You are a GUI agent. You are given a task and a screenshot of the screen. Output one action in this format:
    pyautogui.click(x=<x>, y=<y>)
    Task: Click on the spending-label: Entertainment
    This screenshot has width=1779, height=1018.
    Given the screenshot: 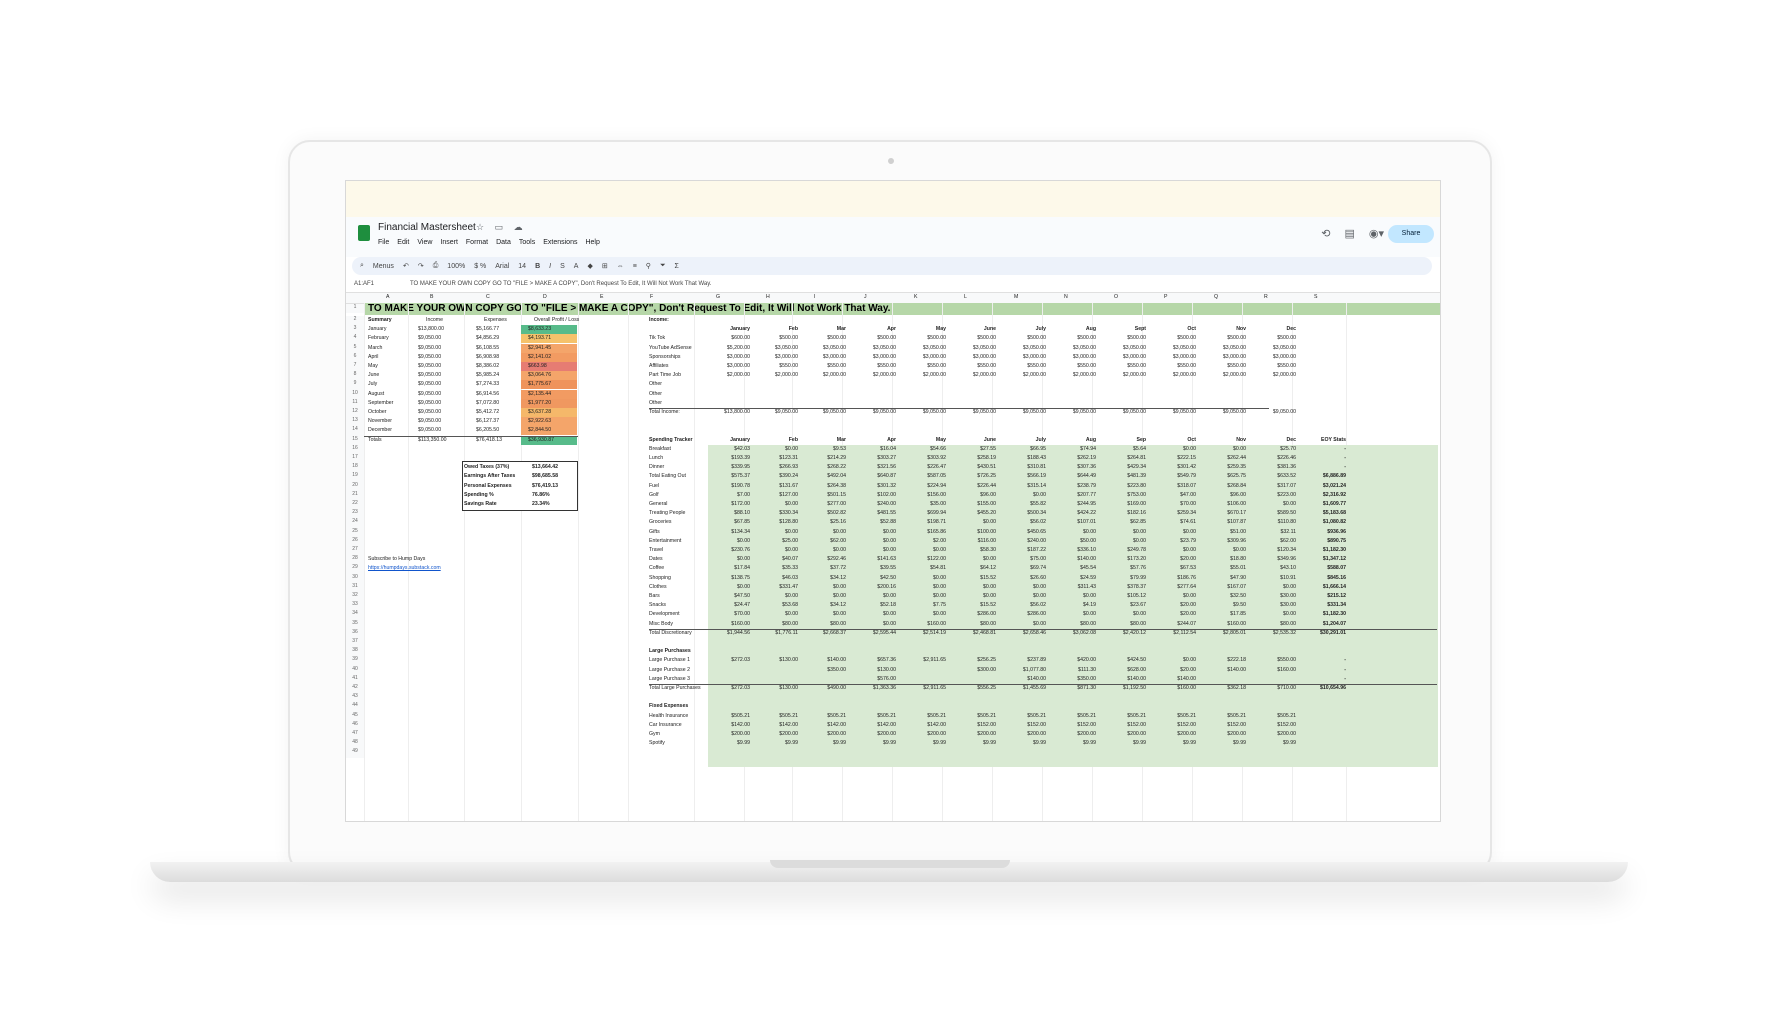 What is the action you would take?
    pyautogui.click(x=665, y=541)
    